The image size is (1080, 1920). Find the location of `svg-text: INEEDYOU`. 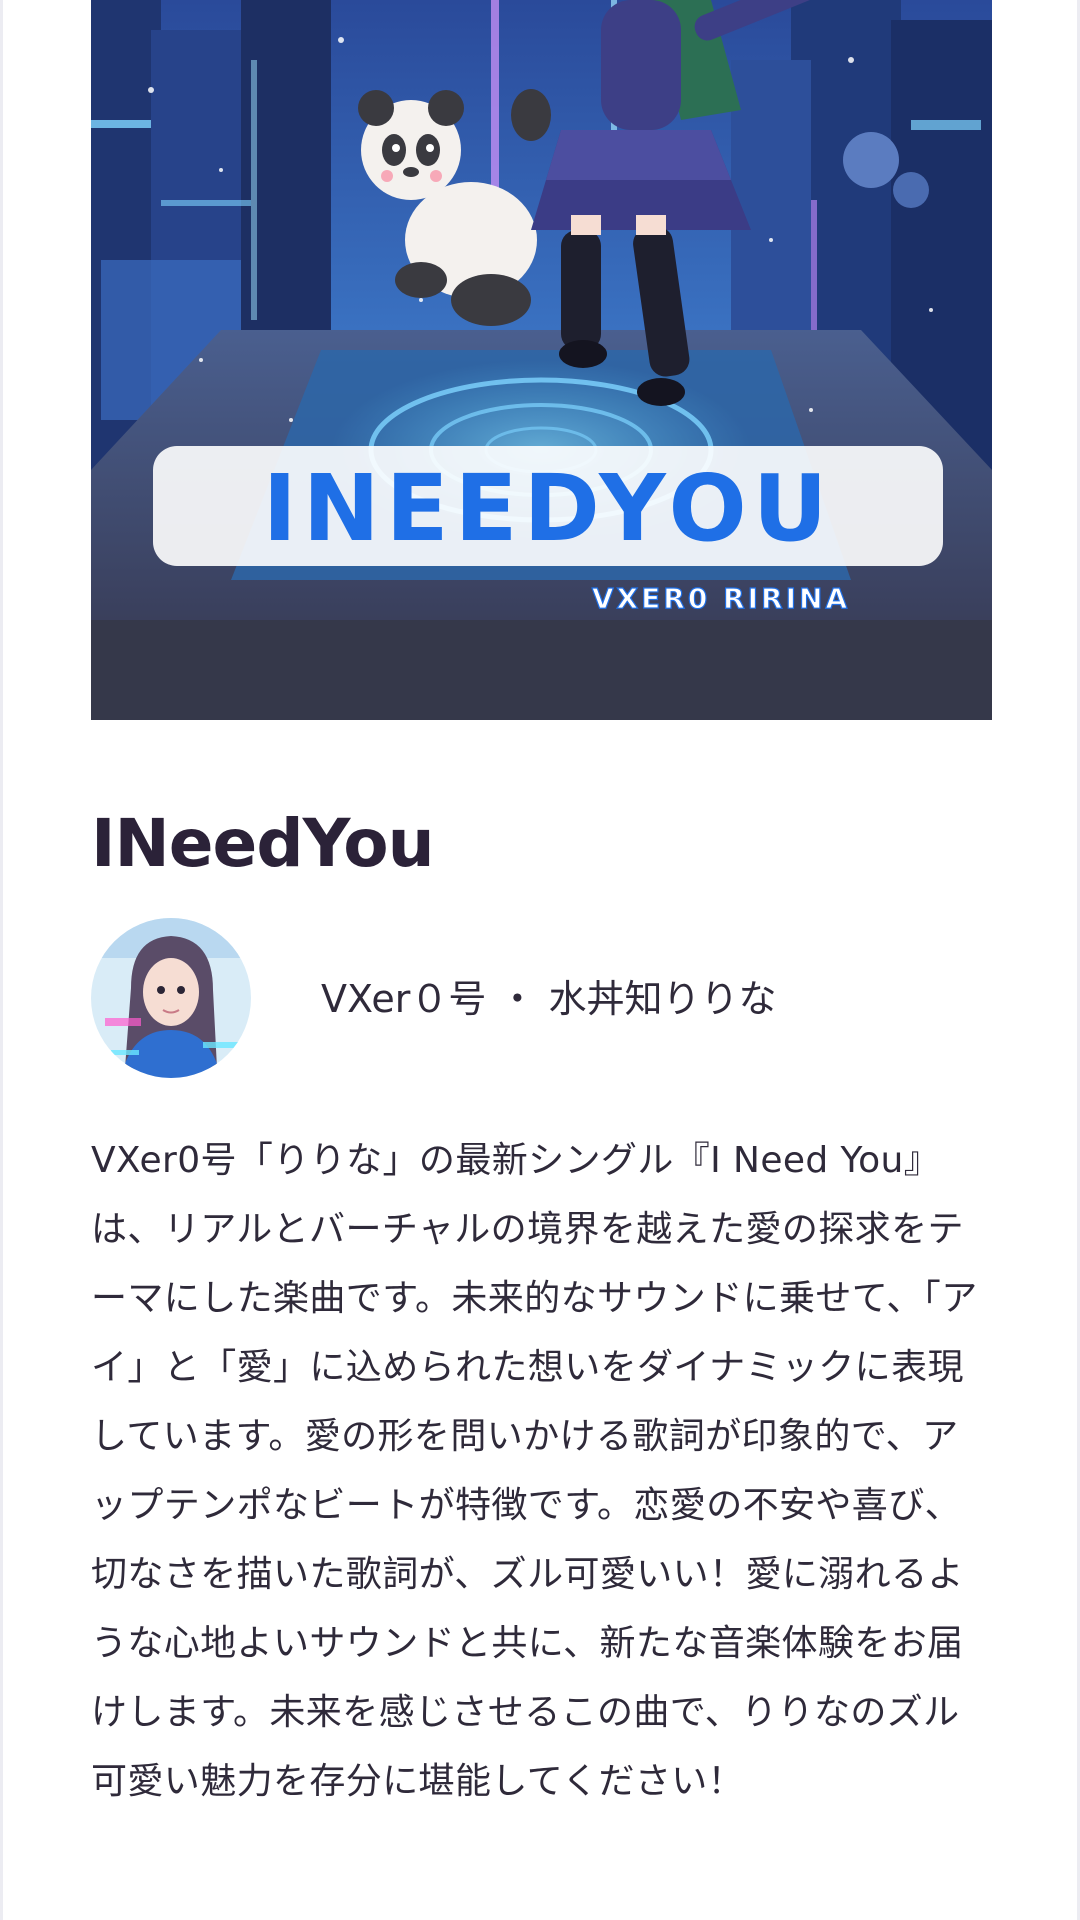

svg-text: INEEDYOU is located at coordinates (548, 508).